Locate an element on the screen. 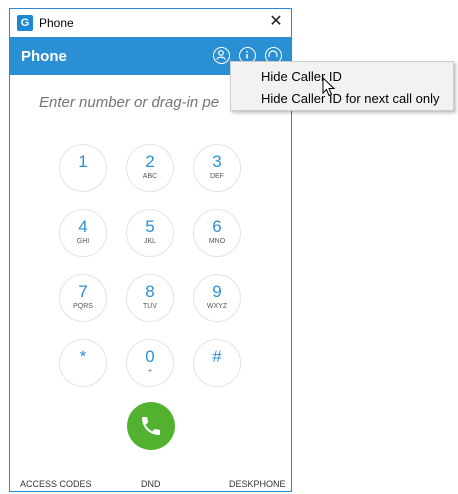 This screenshot has height=494, width=458. key-6: 6 MNO is located at coordinates (217, 233).